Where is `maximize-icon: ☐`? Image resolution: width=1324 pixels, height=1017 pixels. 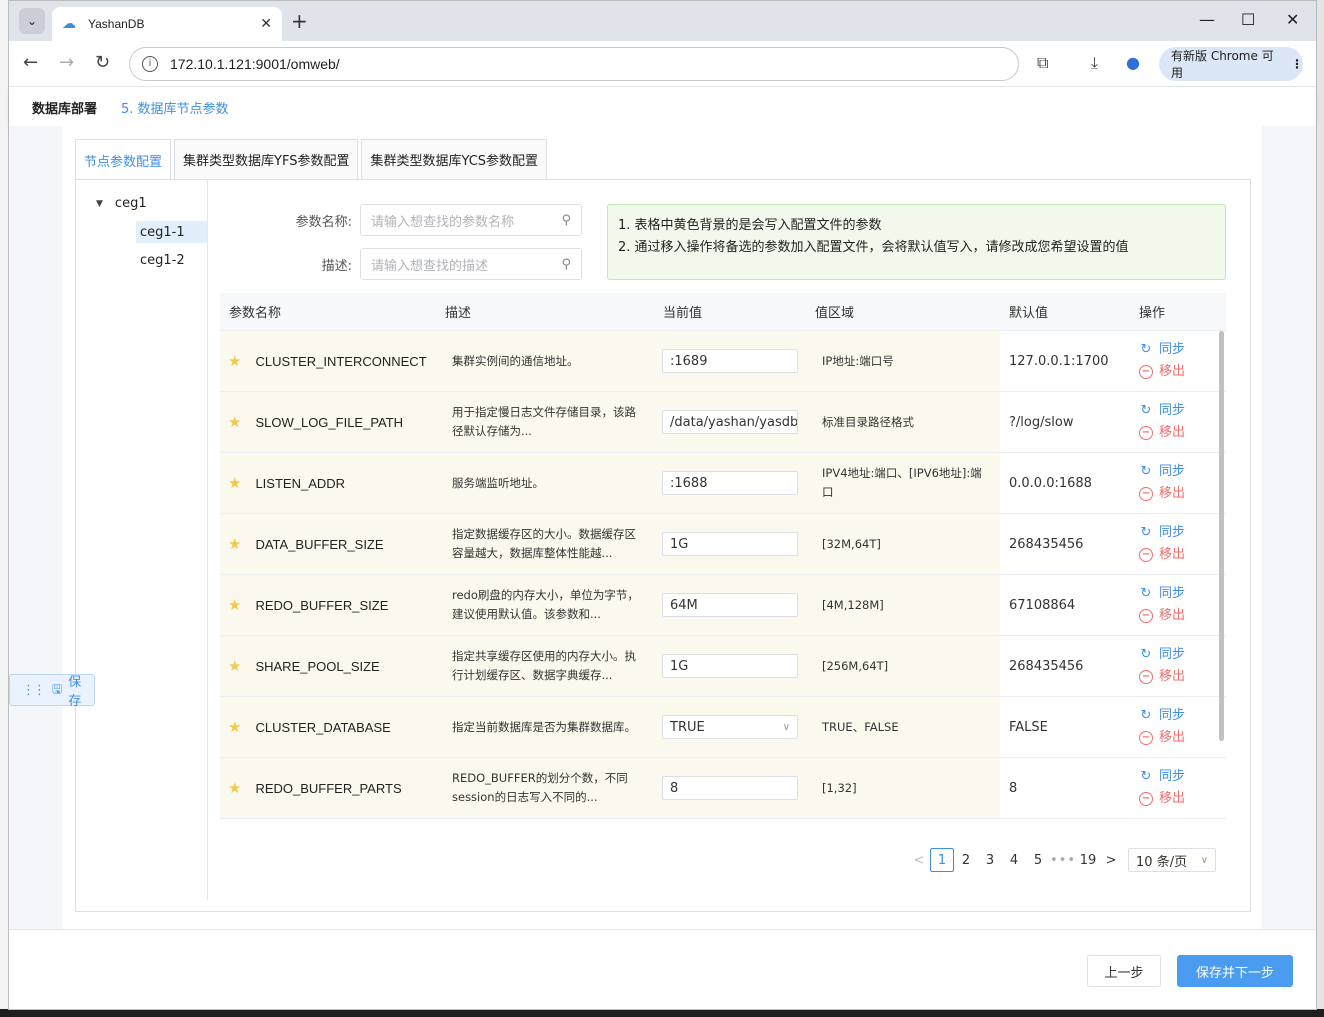
maximize-icon: ☐ is located at coordinates (1248, 19).